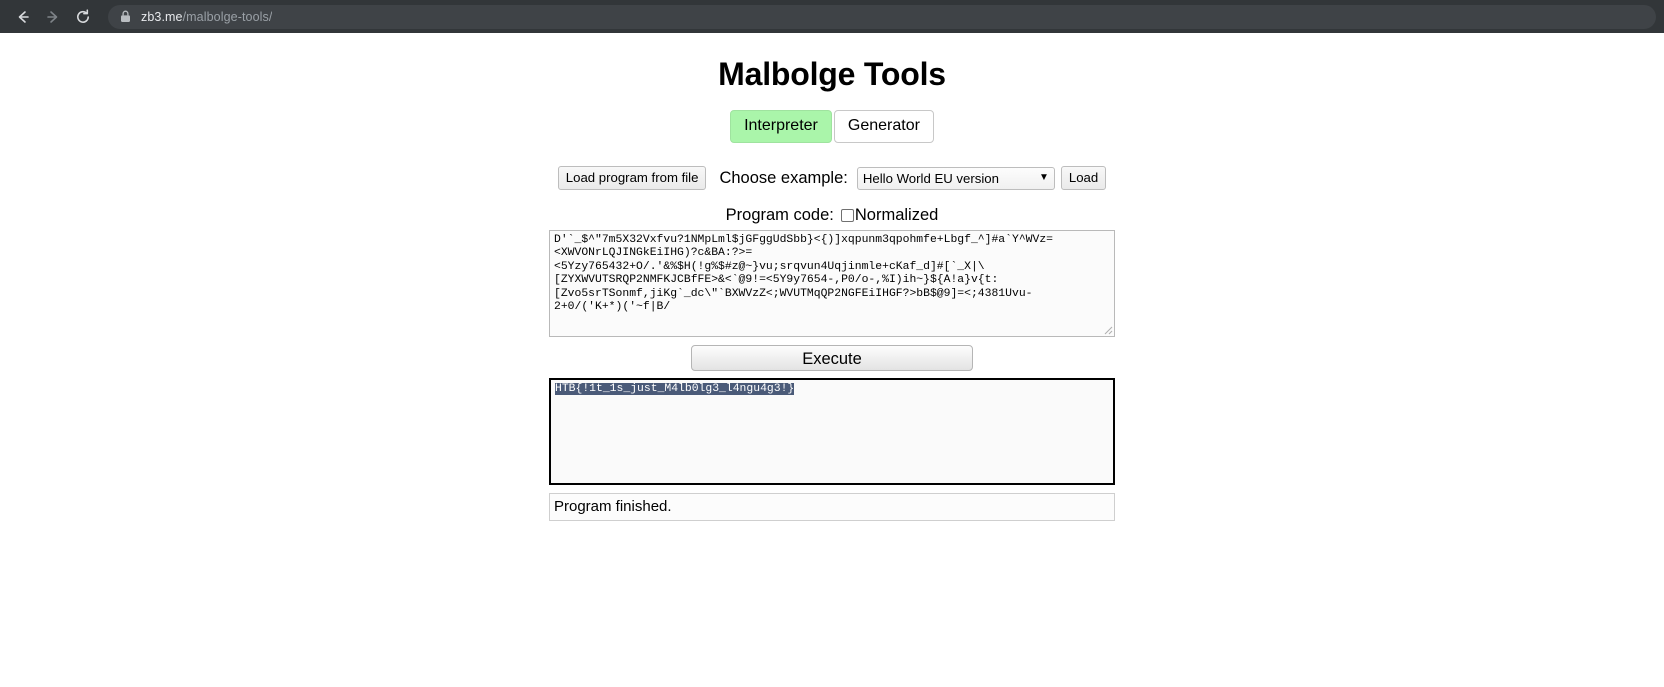  I want to click on normalized-checkbox, so click(847, 215).